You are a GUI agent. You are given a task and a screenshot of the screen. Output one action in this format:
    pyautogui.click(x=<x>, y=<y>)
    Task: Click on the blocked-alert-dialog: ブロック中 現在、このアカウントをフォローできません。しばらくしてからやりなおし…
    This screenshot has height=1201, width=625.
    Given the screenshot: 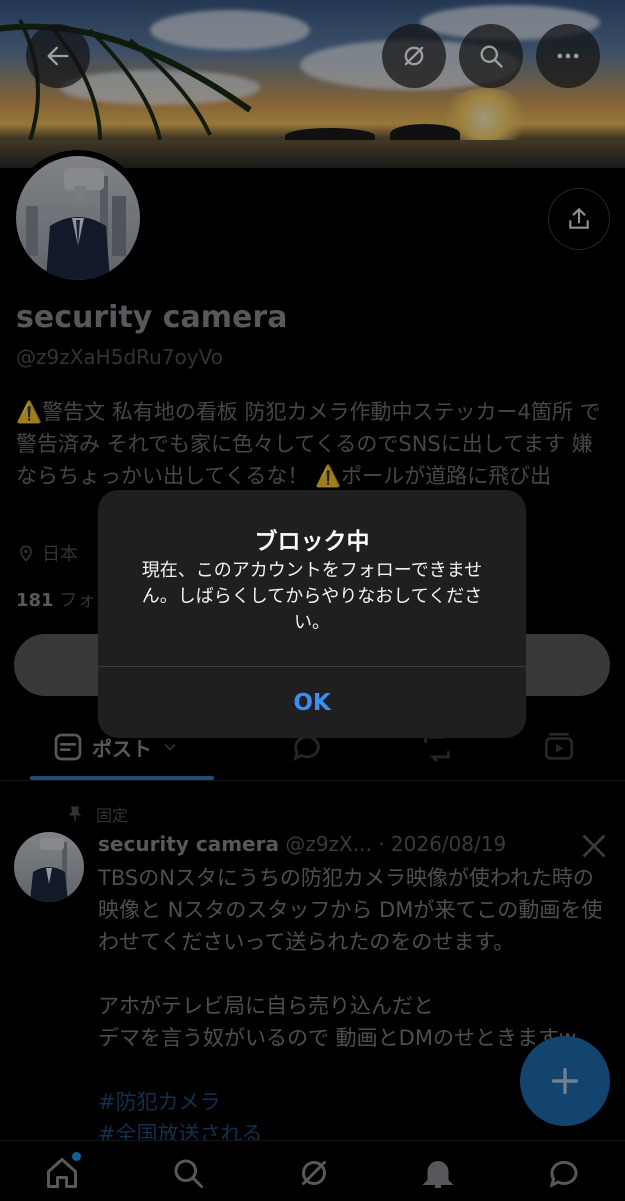 What is the action you would take?
    pyautogui.click(x=312, y=614)
    